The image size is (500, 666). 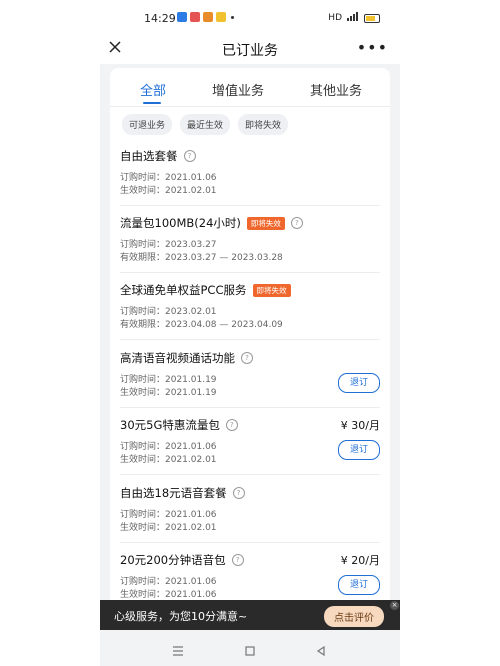 I want to click on item-validity-period: 有效期限：2023.04.08 — 2023.04.09, so click(x=201, y=325).